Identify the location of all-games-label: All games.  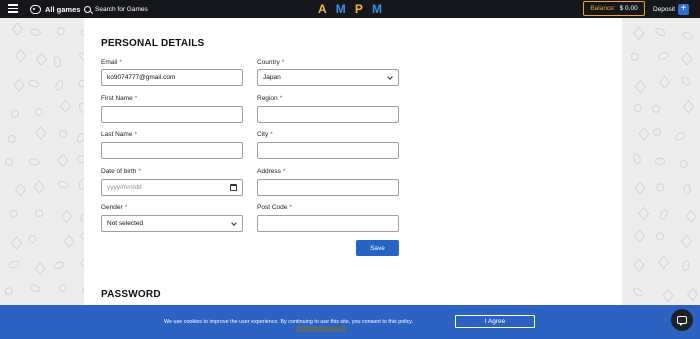
(63, 9).